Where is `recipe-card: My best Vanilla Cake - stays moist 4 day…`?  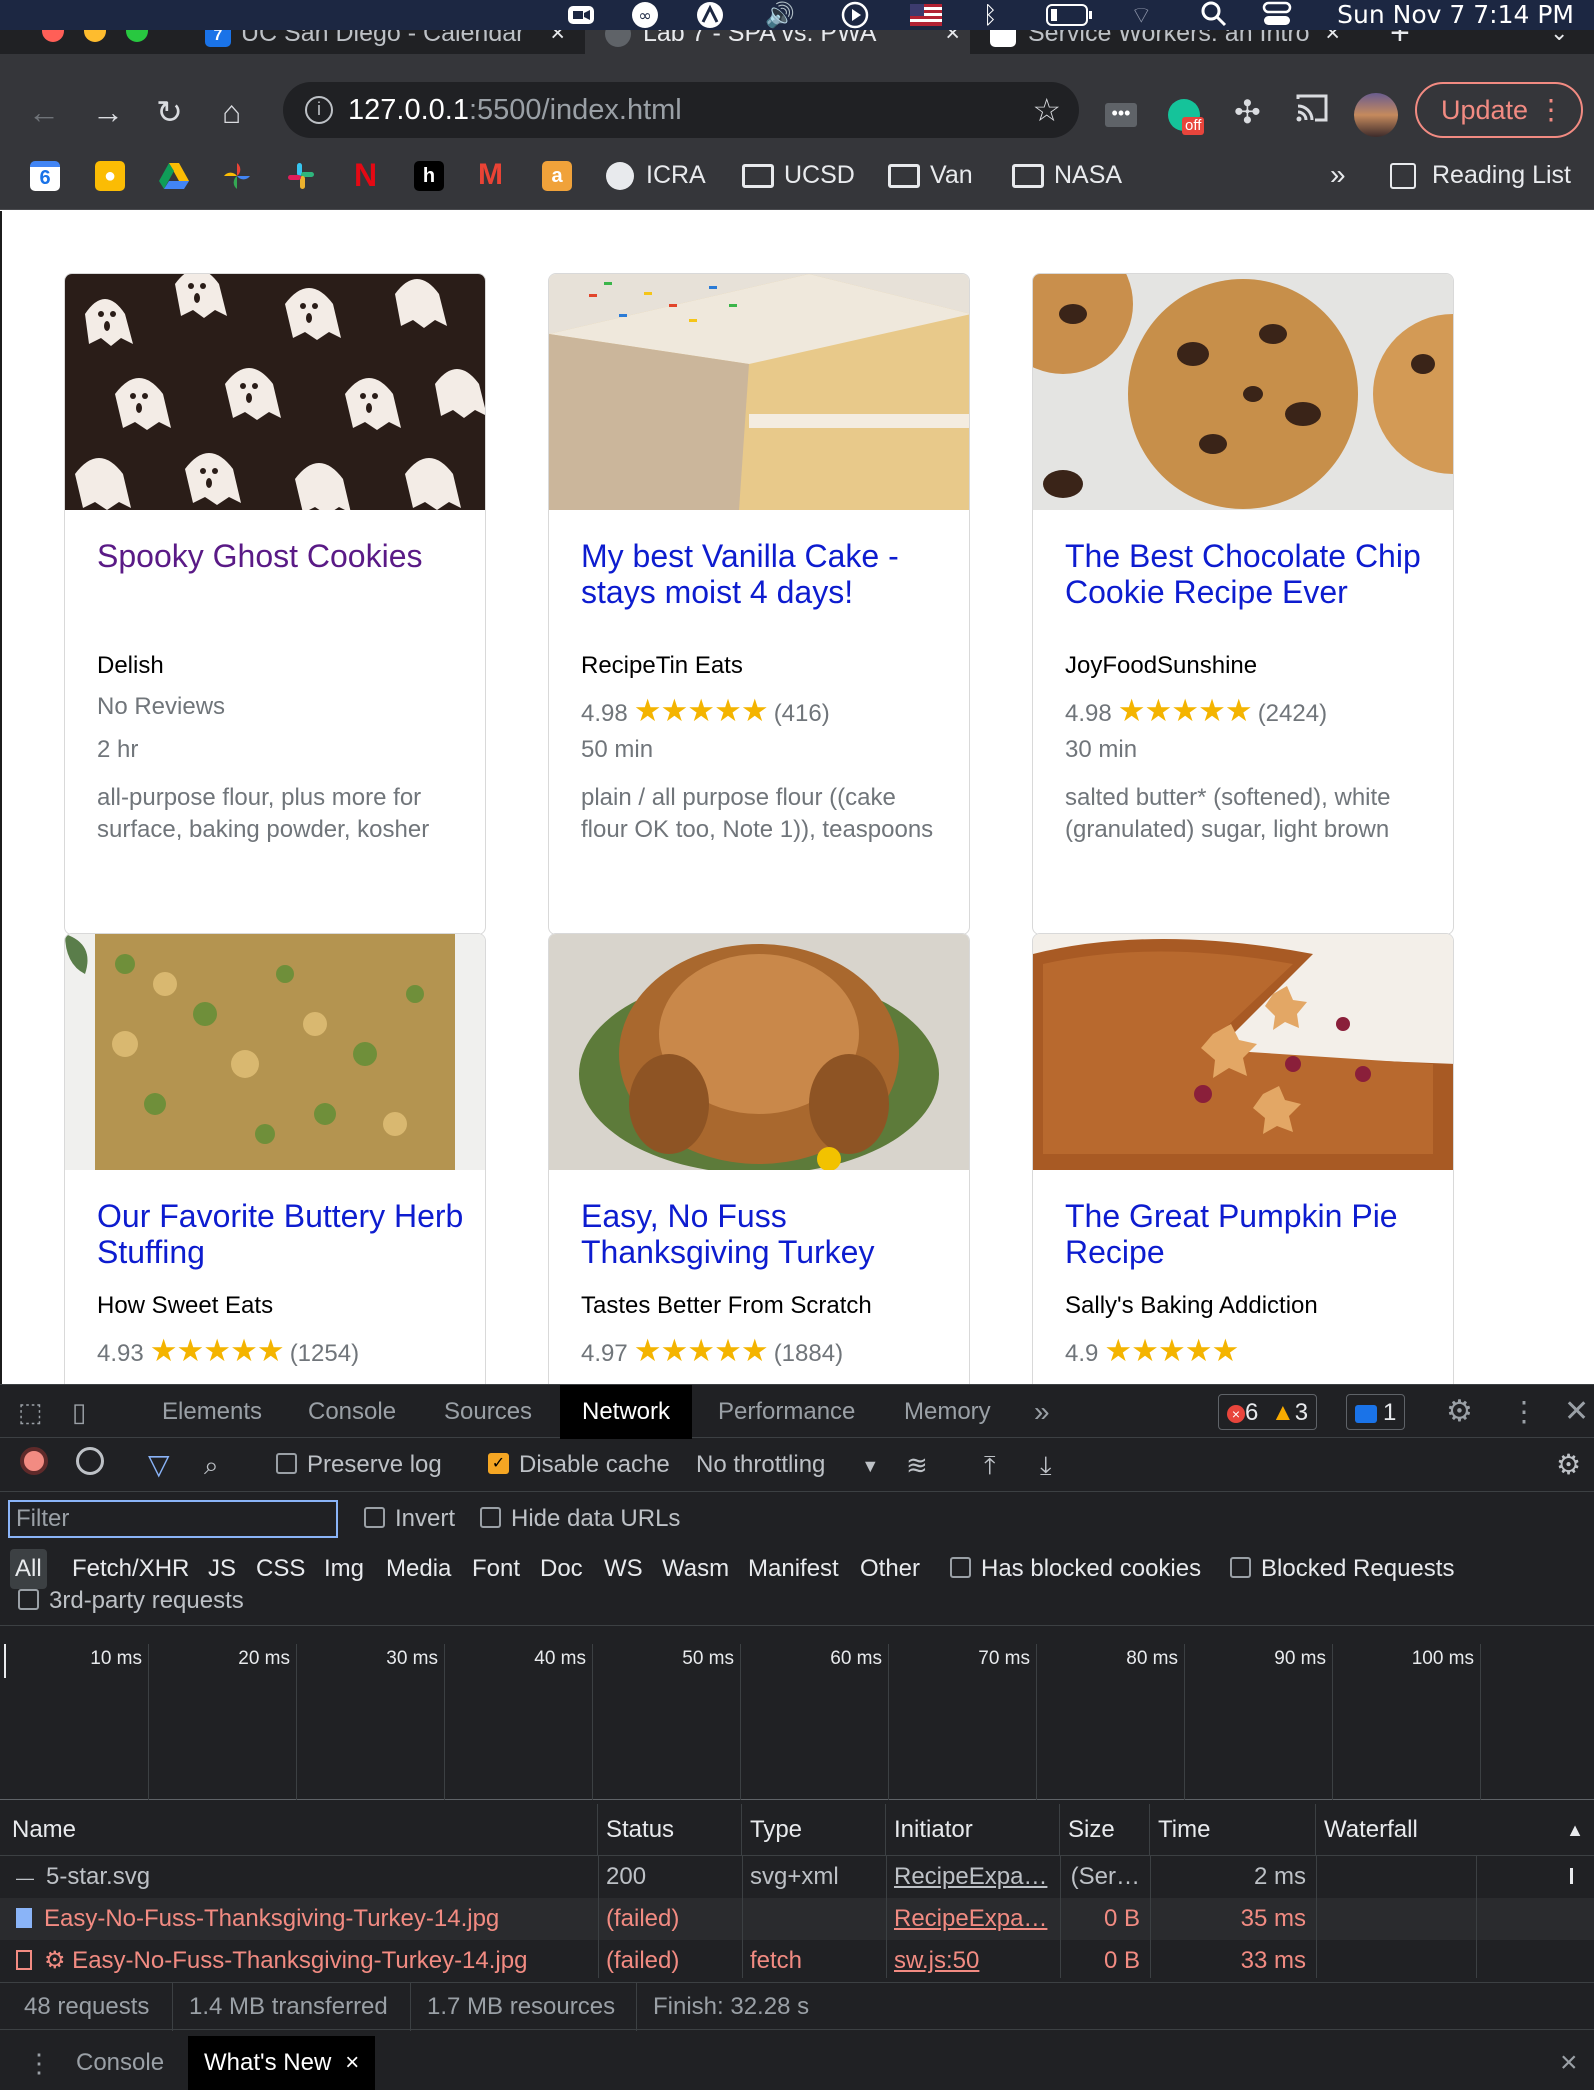
recipe-card: My best Vanilla Cake - stays moist 4 day… is located at coordinates (759, 604).